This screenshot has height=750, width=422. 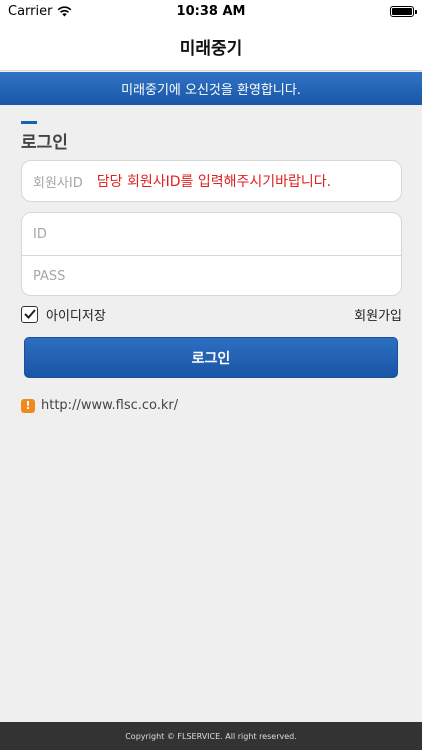 What do you see at coordinates (109, 405) in the screenshot?
I see `website-url: http://www.flsc.co.kr/` at bounding box center [109, 405].